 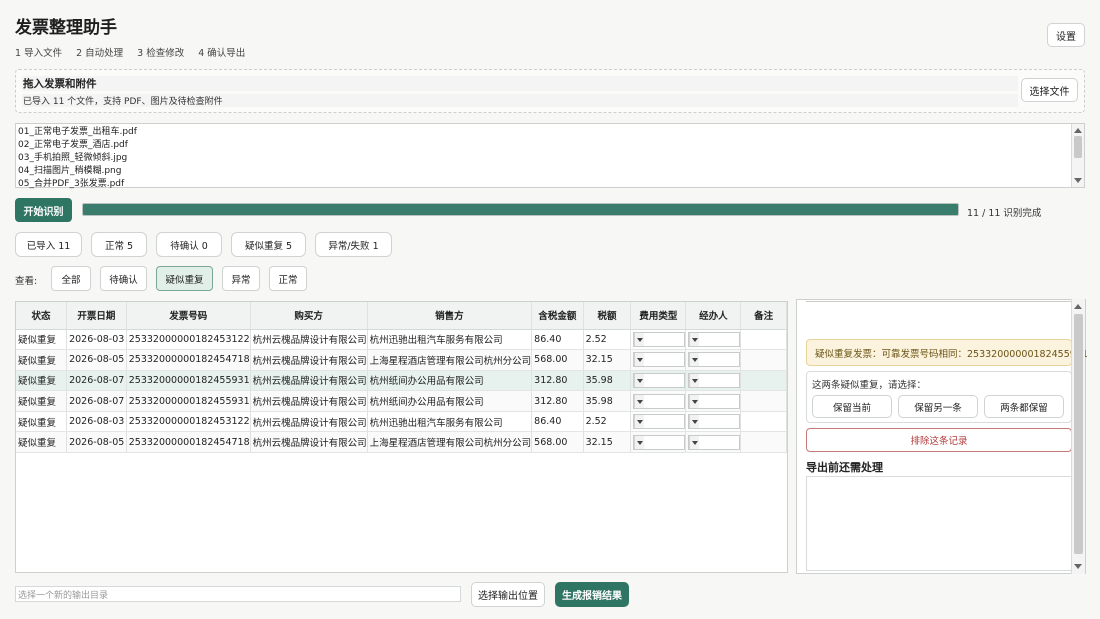 What do you see at coordinates (450, 316) in the screenshot?
I see `col-seller: 销售方` at bounding box center [450, 316].